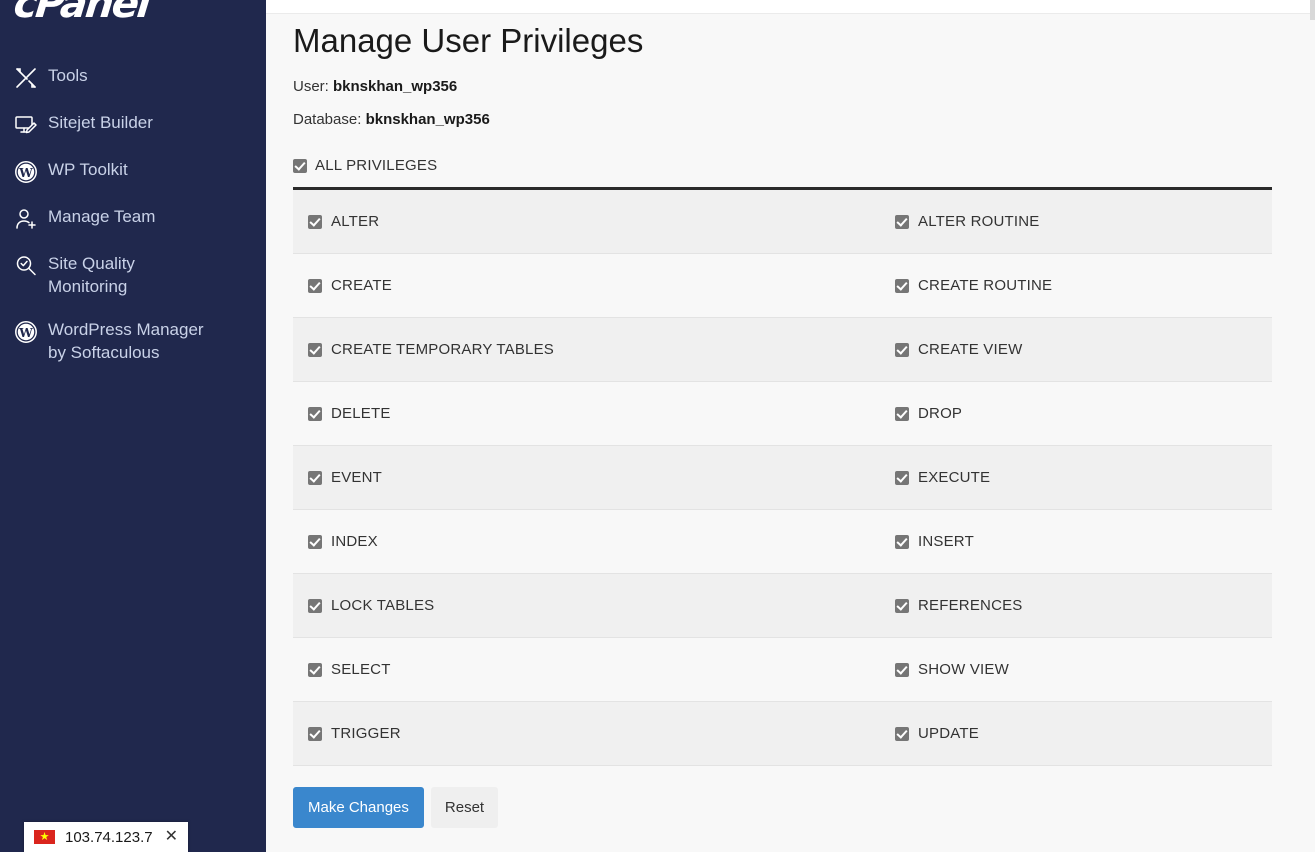 This screenshot has width=1315, height=852. I want to click on ip-address-text: 103.74.123.7, so click(109, 837).